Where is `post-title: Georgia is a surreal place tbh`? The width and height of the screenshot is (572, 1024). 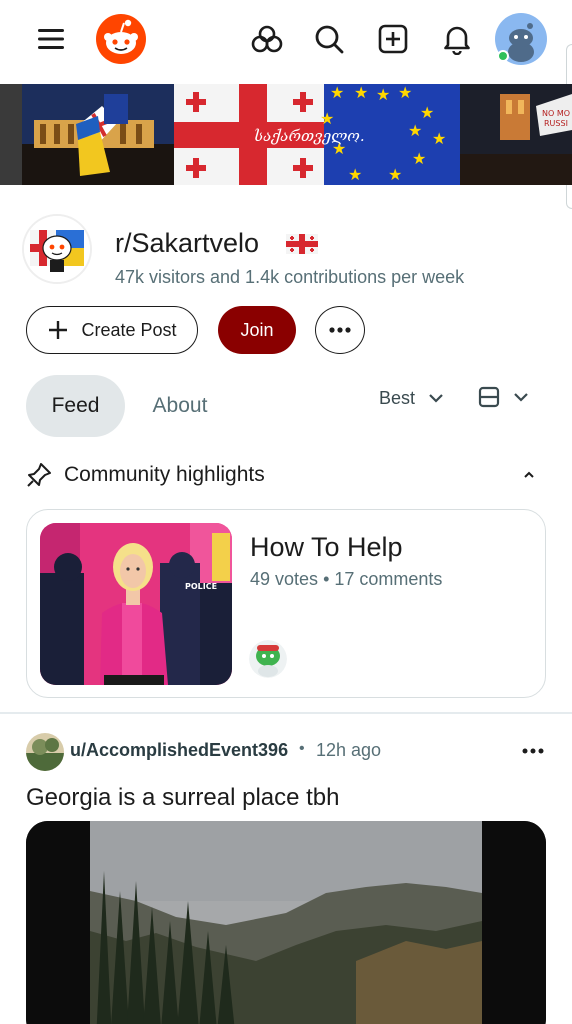
post-title: Georgia is a surreal place tbh is located at coordinates (183, 798).